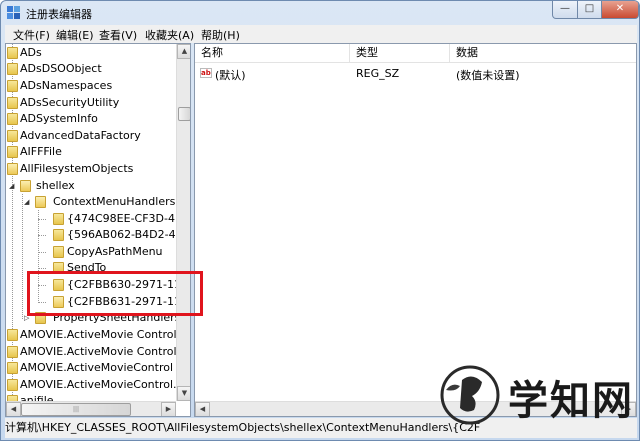 This screenshot has height=441, width=640. I want to click on window-title: 注册表编辑器, so click(59, 14).